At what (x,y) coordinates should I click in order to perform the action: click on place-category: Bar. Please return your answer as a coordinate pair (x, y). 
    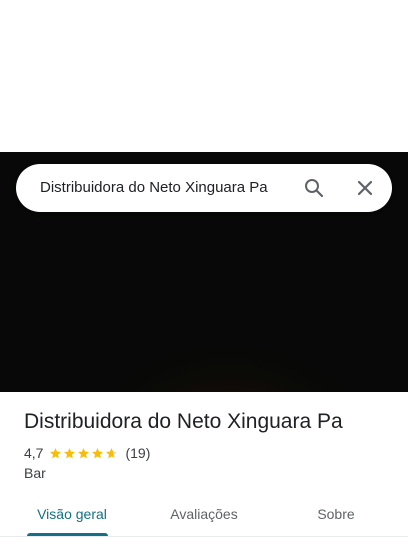
    Looking at the image, I should click on (35, 473).